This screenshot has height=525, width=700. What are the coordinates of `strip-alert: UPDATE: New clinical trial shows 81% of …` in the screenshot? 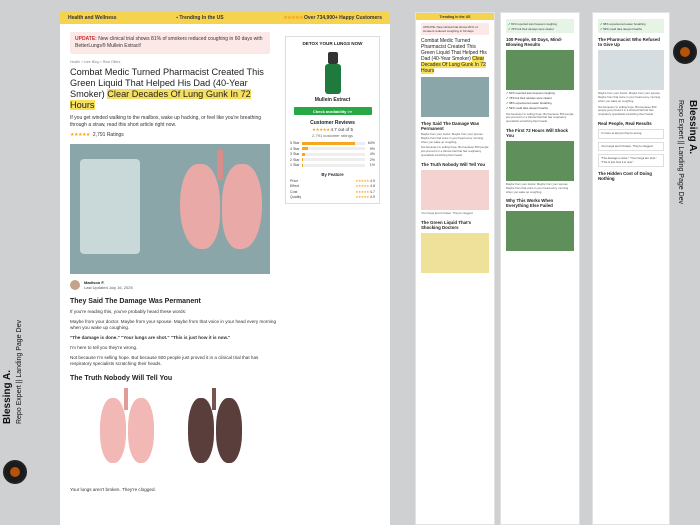 It's located at (455, 29).